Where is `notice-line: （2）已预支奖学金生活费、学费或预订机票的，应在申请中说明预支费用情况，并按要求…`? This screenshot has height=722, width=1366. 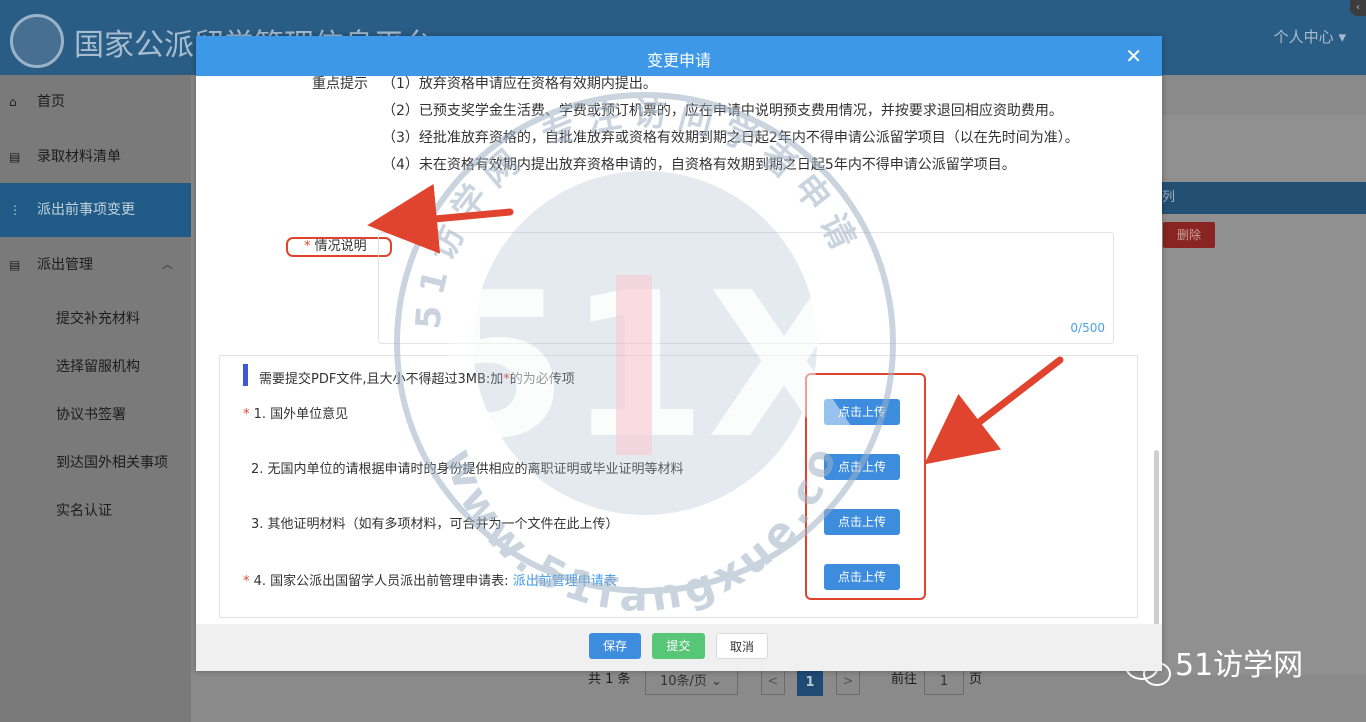 notice-line: （2）已预支奖学金生活费、学费或预订机票的，应在申请中说明预支费用情况，并按要求… is located at coordinates (722, 111).